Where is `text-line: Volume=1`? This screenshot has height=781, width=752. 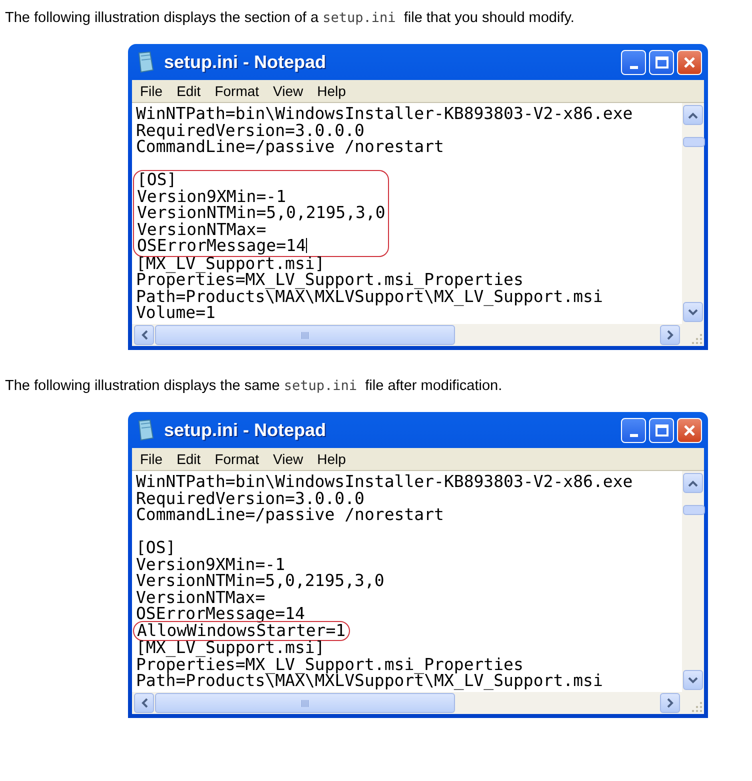
text-line: Volume=1 is located at coordinates (176, 313).